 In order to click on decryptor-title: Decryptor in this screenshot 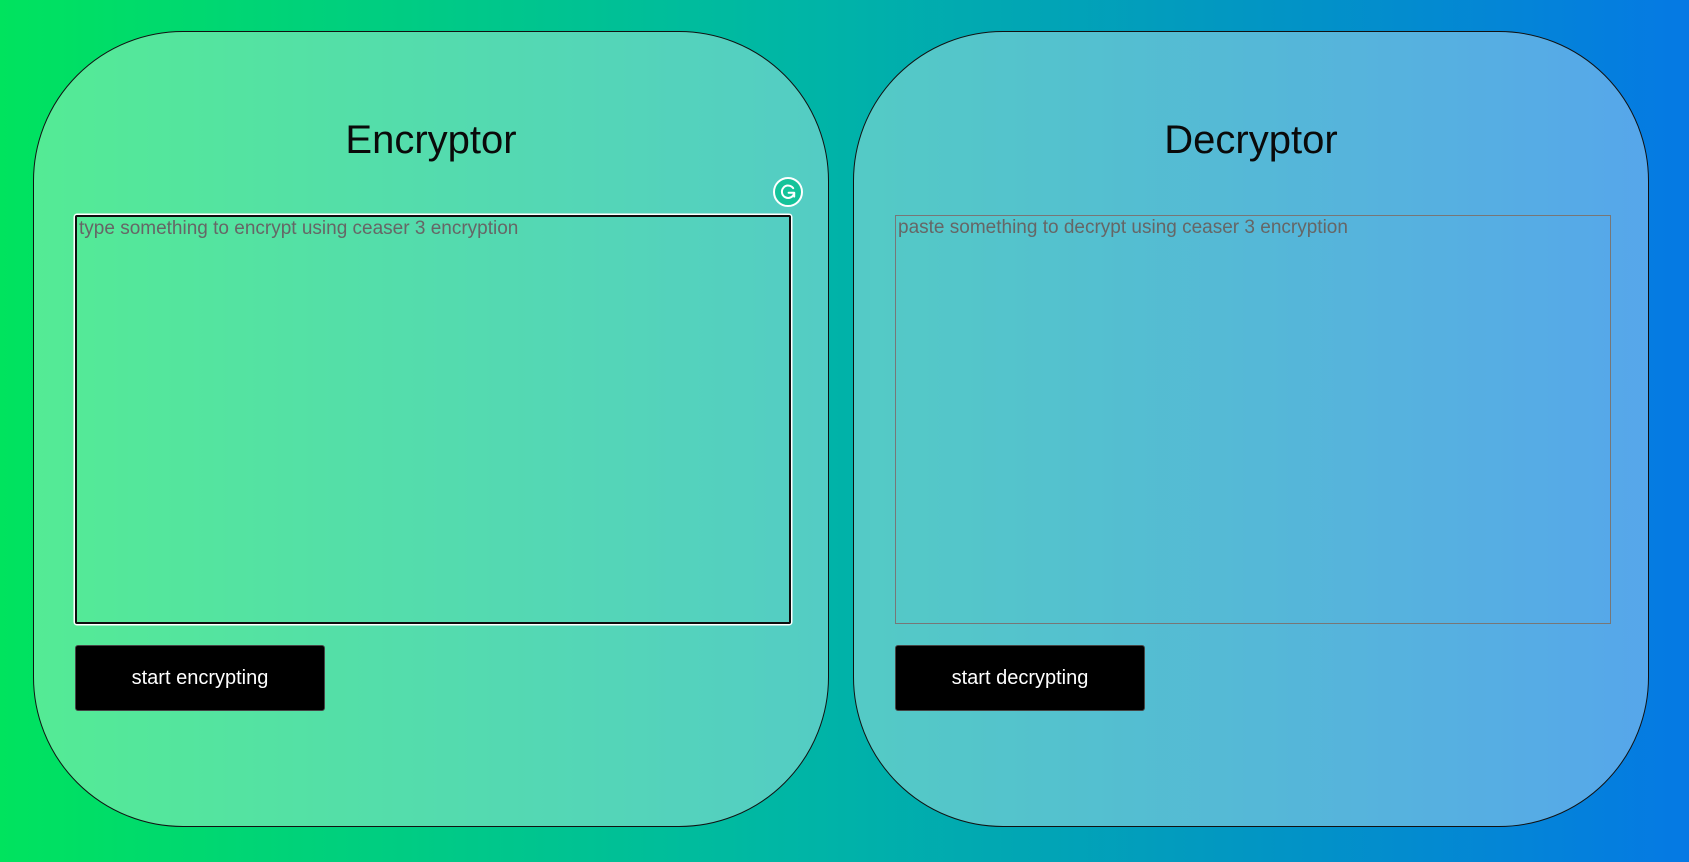, I will do `click(1251, 140)`.